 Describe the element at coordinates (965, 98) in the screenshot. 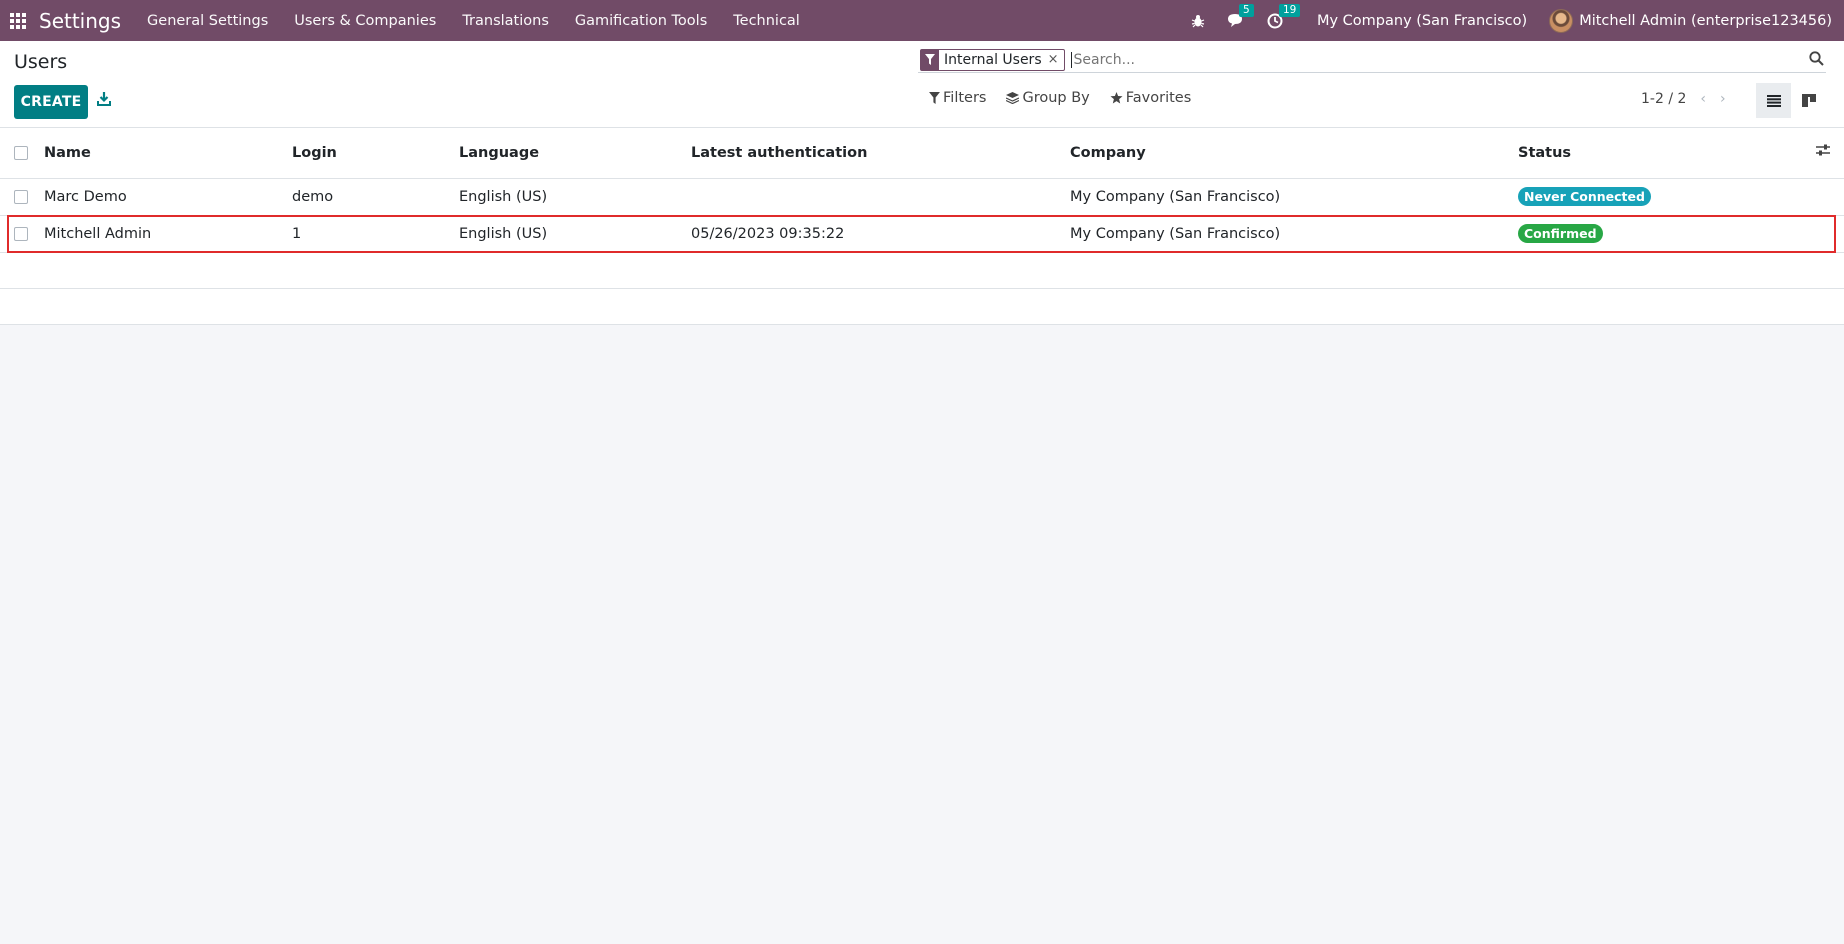

I see `filters-label: Filters` at that location.